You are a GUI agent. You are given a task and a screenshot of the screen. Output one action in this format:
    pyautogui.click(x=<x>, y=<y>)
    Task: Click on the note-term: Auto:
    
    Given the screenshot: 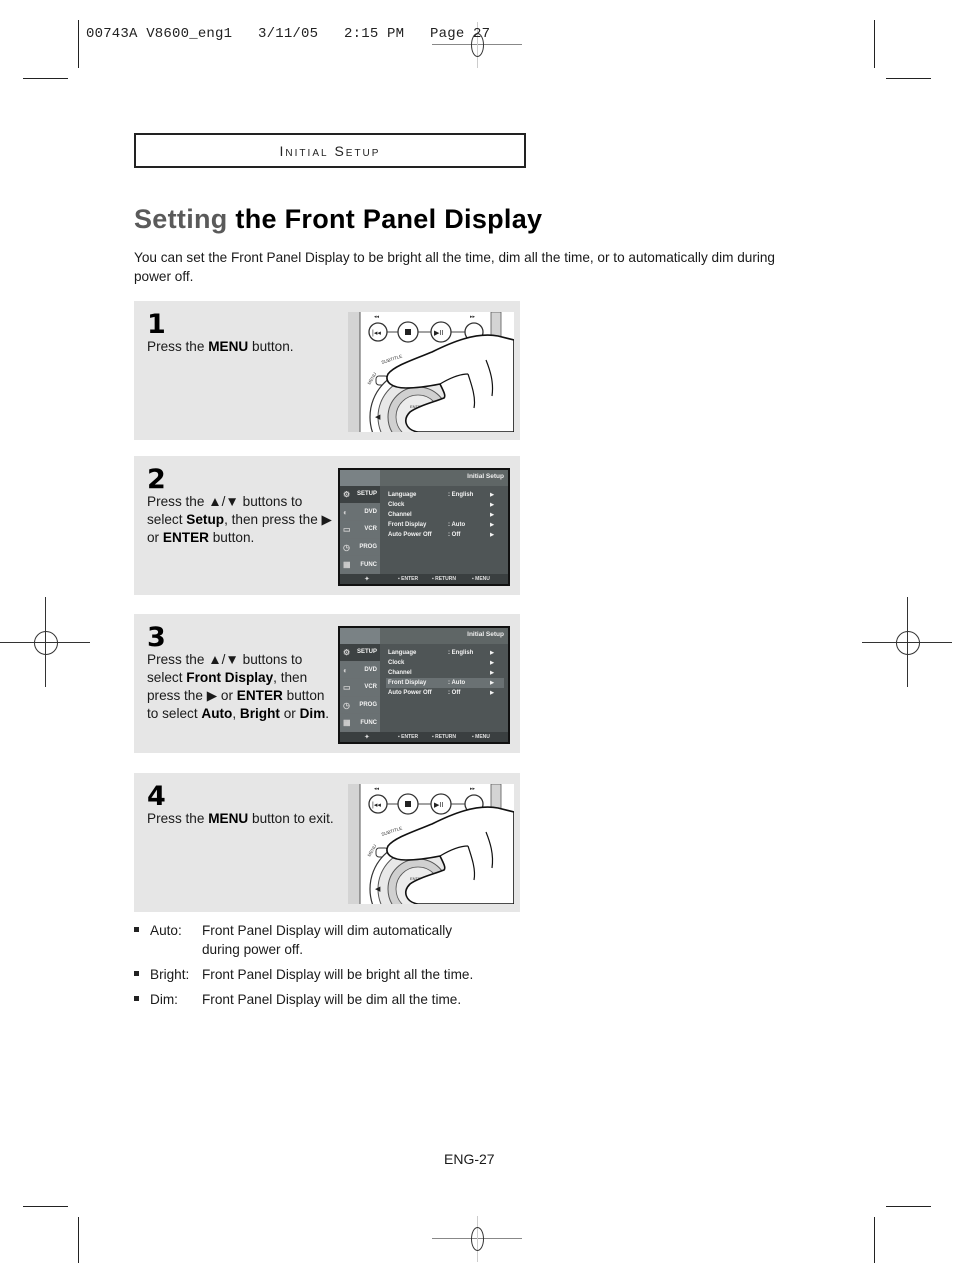 What is the action you would take?
    pyautogui.click(x=166, y=930)
    